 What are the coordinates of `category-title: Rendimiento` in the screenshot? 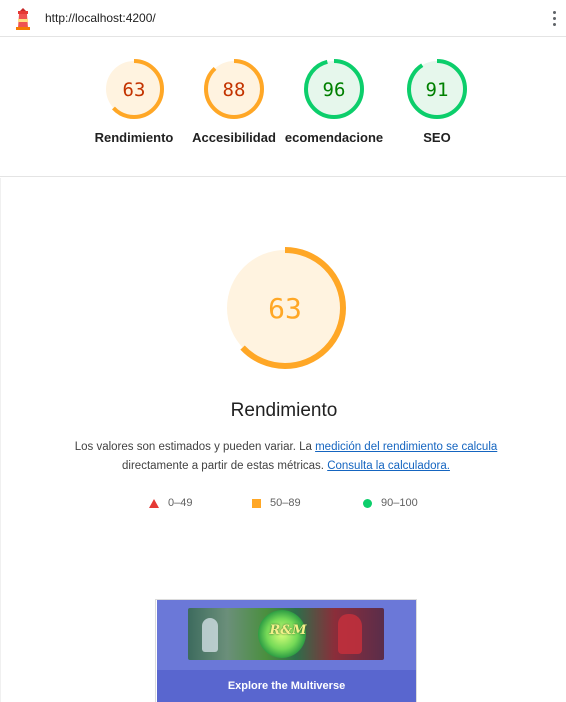 It's located at (284, 410).